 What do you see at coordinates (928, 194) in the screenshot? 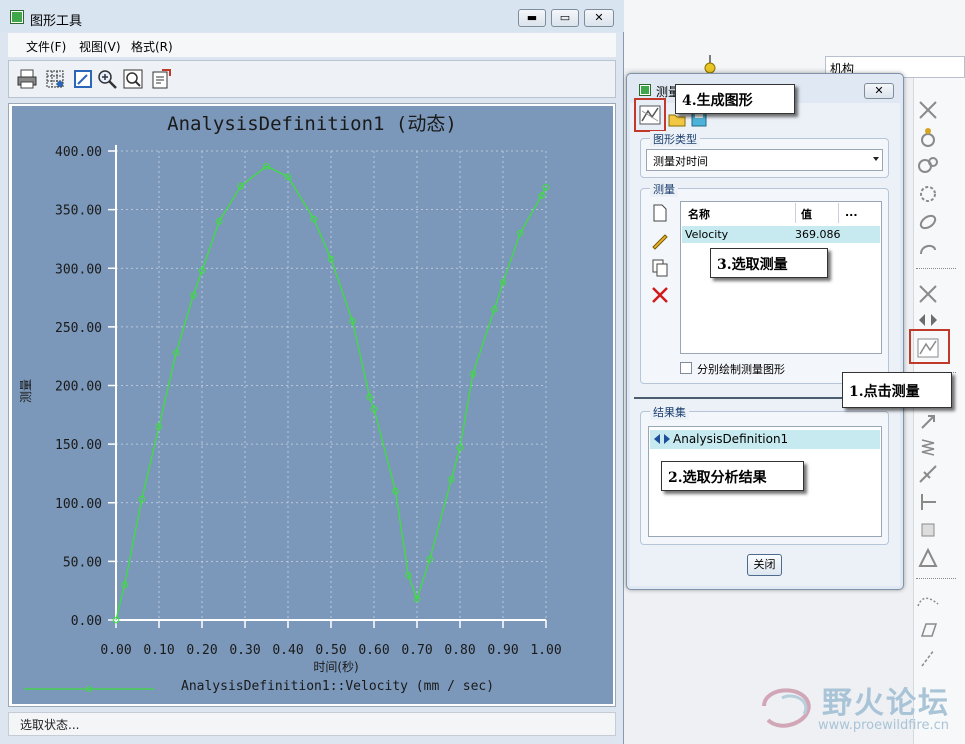
I see `gear-settings-icon` at bounding box center [928, 194].